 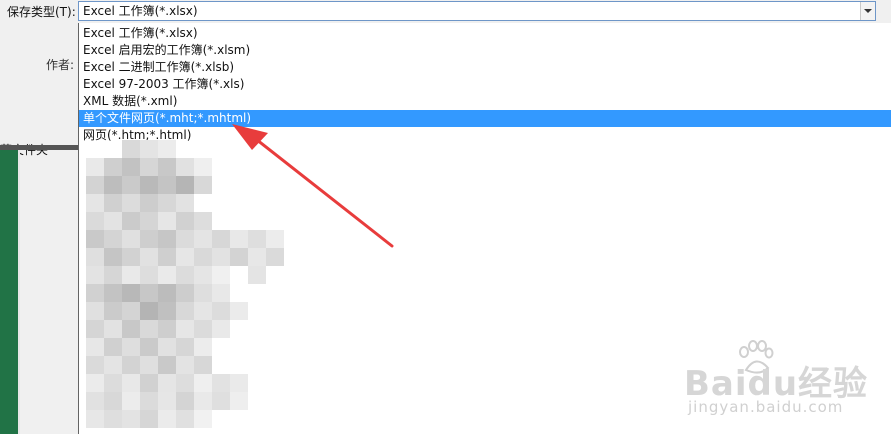 What do you see at coordinates (485, 101) in the screenshot?
I see `dropdown-option-xml: XML 数据(*.xml)` at bounding box center [485, 101].